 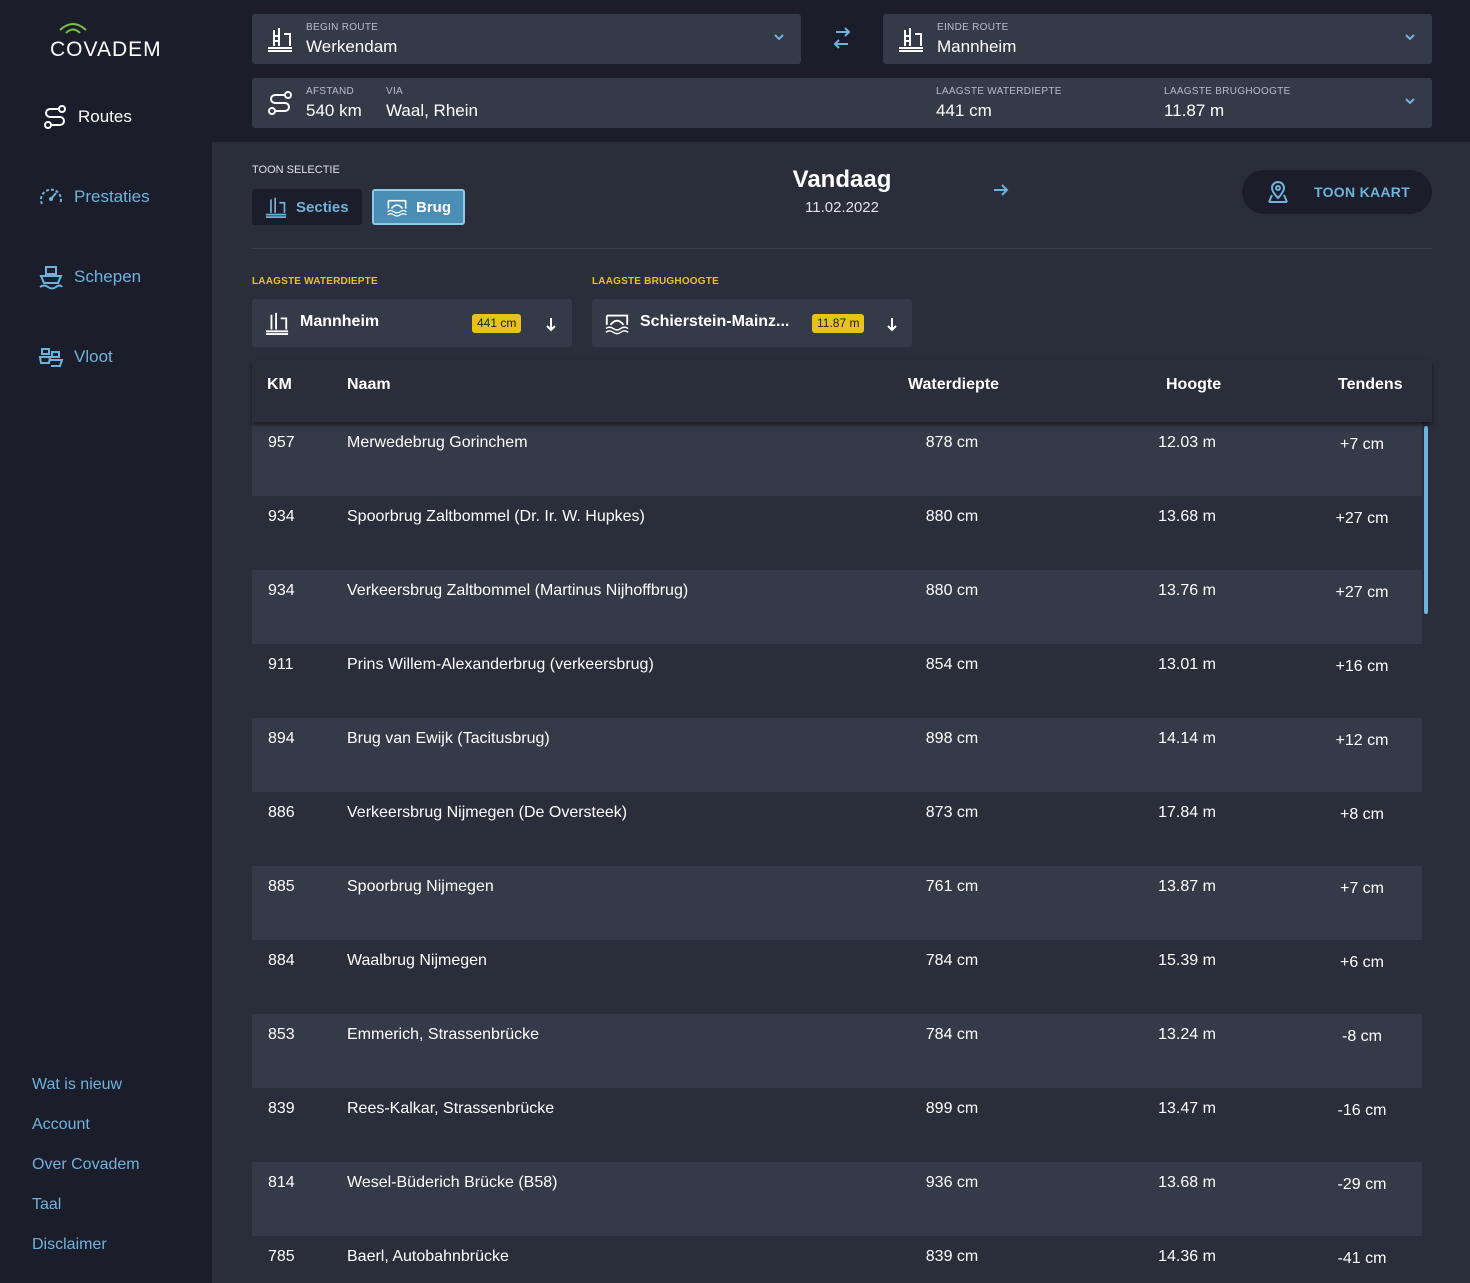 I want to click on cell-naam: Spoorbrug Zaltbommel (Dr. Ir. W. Hupkes), so click(x=496, y=516).